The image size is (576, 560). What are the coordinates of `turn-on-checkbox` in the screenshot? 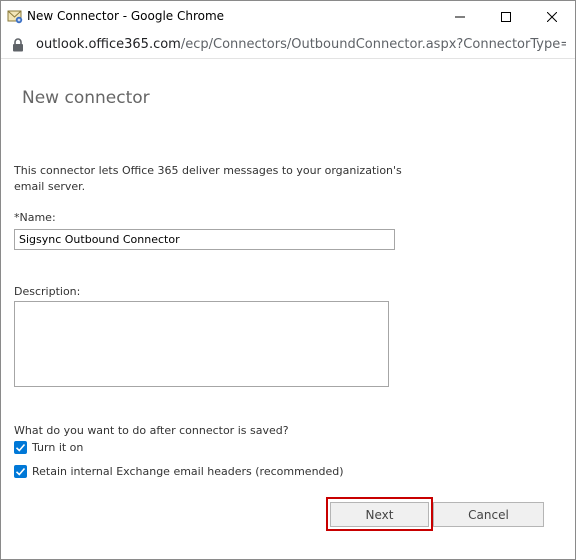 It's located at (20, 447).